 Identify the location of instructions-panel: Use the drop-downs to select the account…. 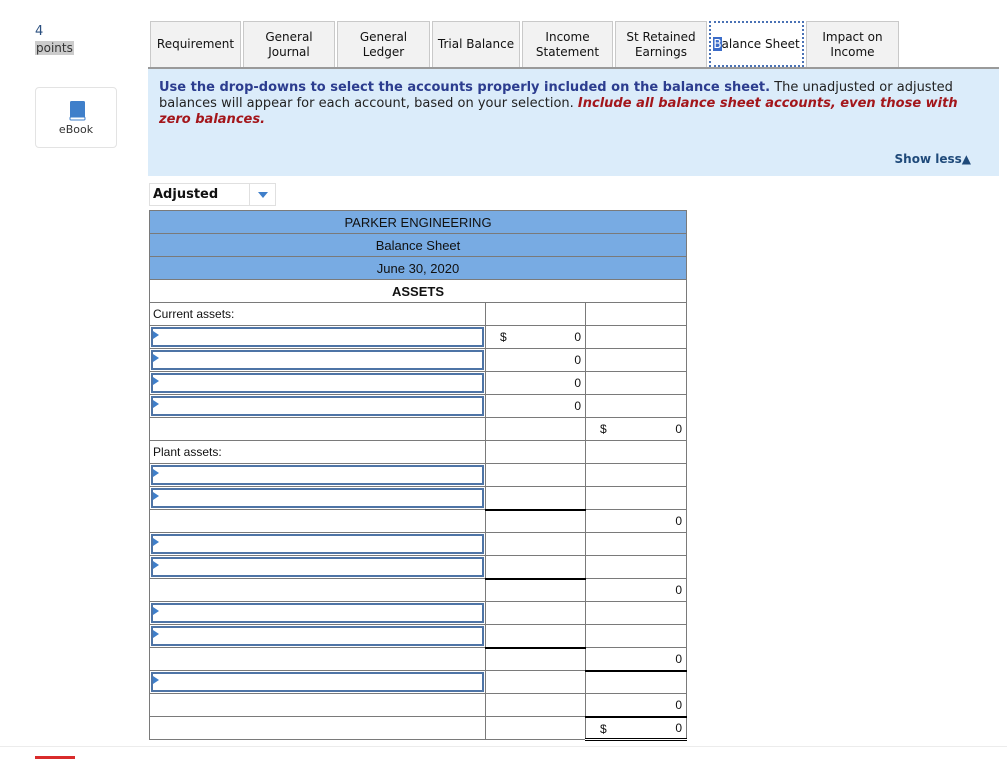
(573, 122).